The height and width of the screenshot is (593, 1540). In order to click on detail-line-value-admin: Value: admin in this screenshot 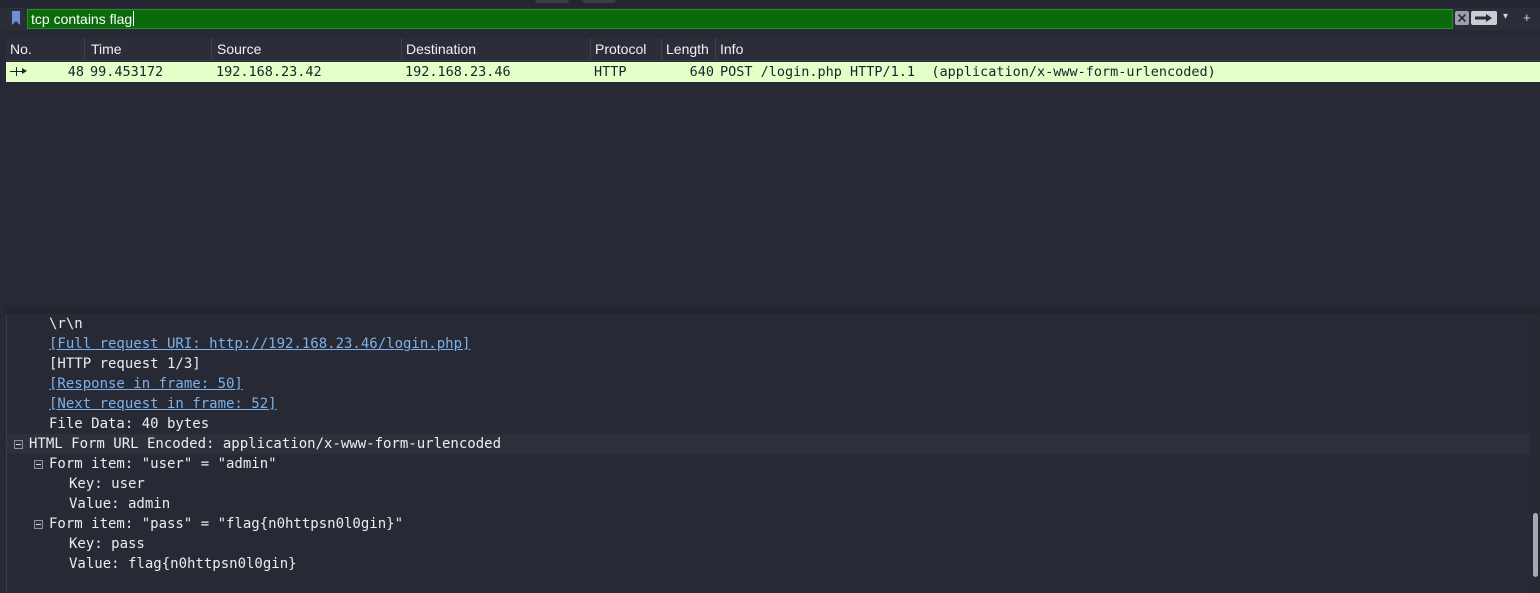, I will do `click(119, 504)`.